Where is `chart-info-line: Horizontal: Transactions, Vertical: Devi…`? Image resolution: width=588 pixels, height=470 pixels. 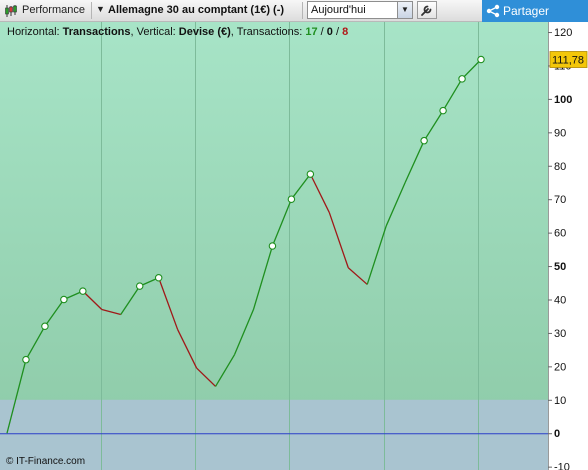
chart-info-line: Horizontal: Transactions, Vertical: Devi… is located at coordinates (177, 32).